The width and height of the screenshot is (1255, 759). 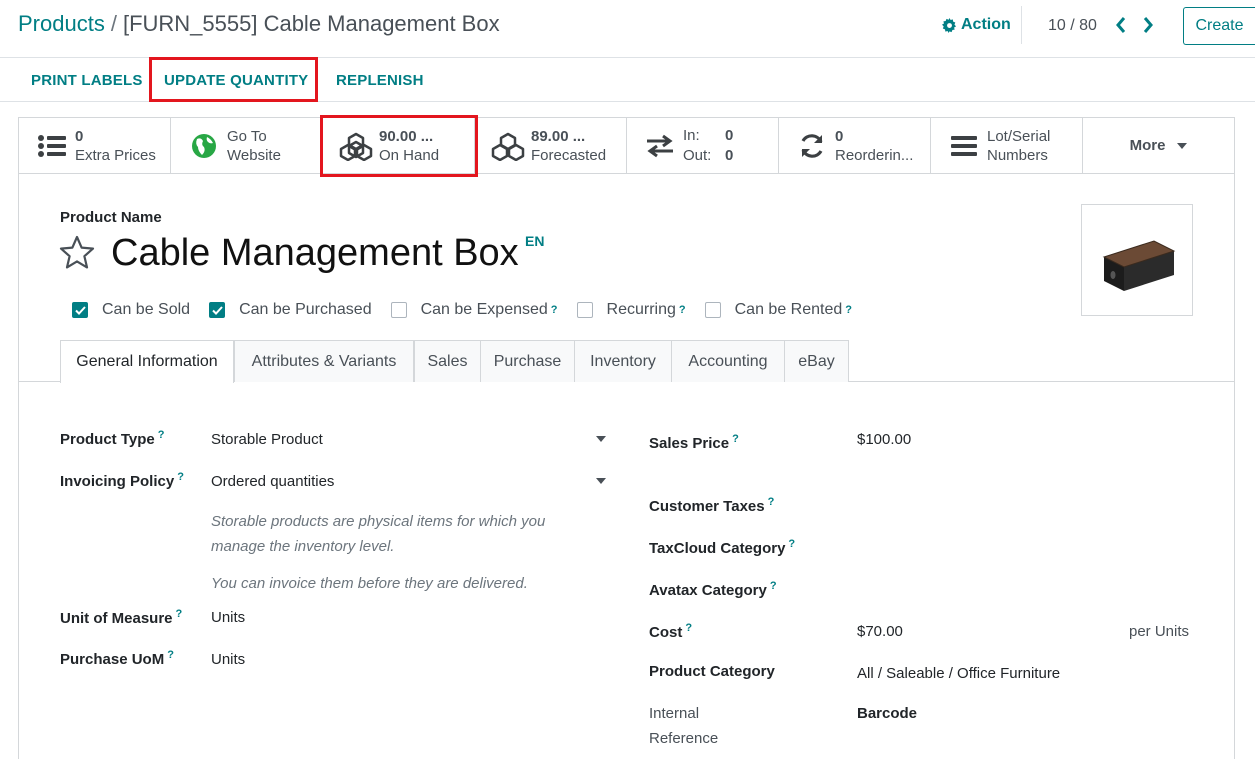 I want to click on list-icon, so click(x=52, y=145).